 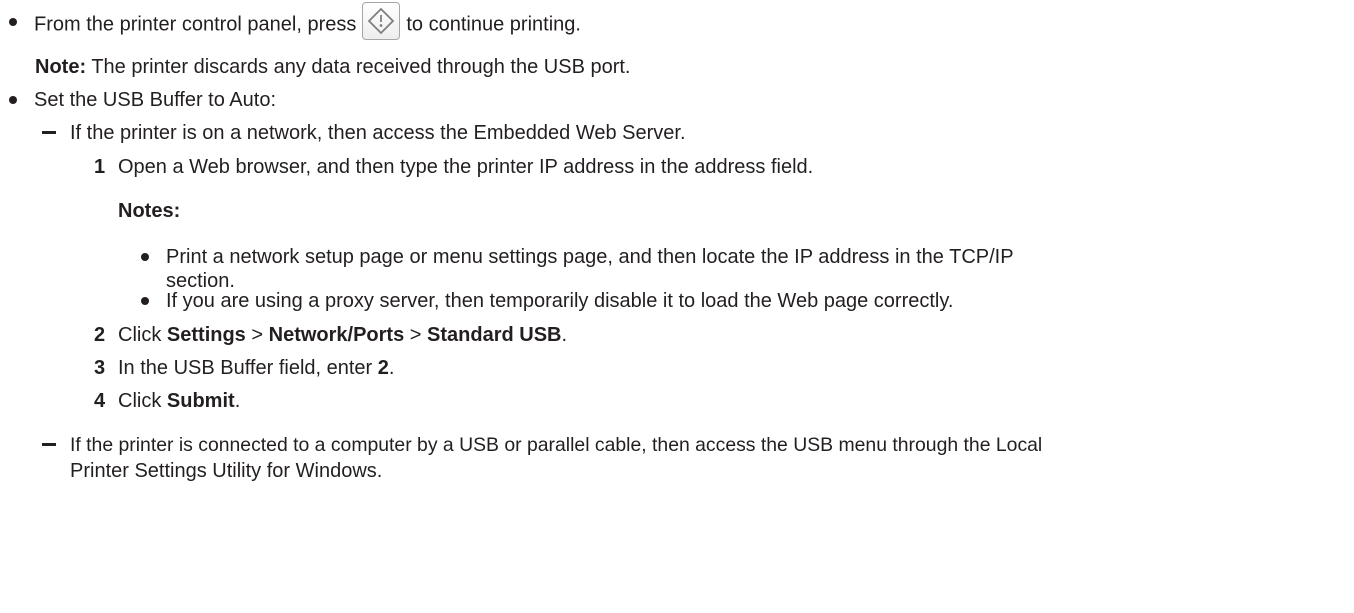 What do you see at coordinates (100, 167) in the screenshot?
I see `step-number: 1` at bounding box center [100, 167].